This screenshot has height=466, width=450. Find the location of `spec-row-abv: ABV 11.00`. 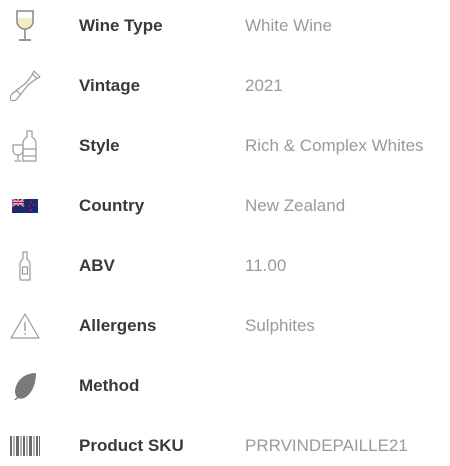

spec-row-abv: ABV 11.00 is located at coordinates (225, 266).